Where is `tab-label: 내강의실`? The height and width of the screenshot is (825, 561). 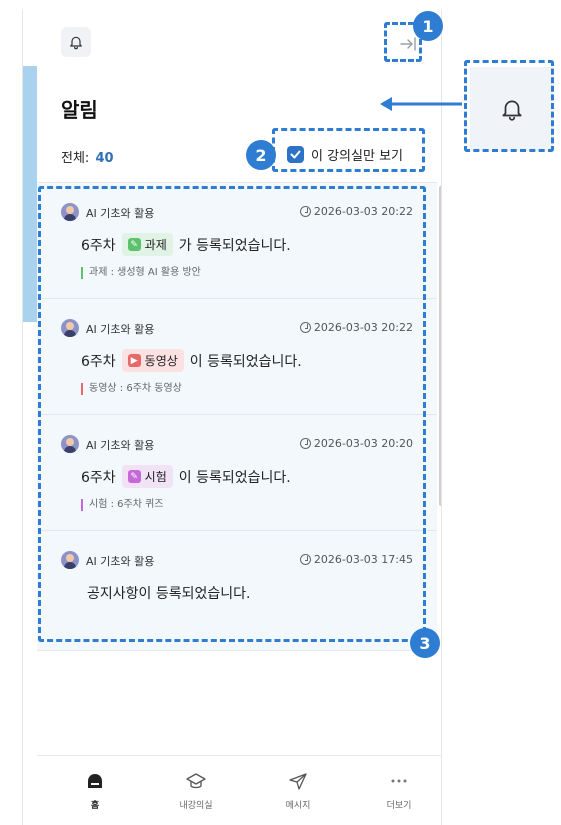
tab-label: 내강의실 is located at coordinates (196, 806).